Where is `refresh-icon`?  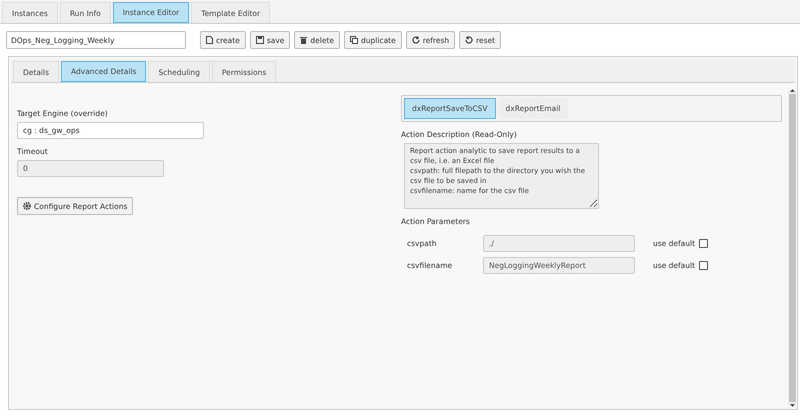 refresh-icon is located at coordinates (416, 40).